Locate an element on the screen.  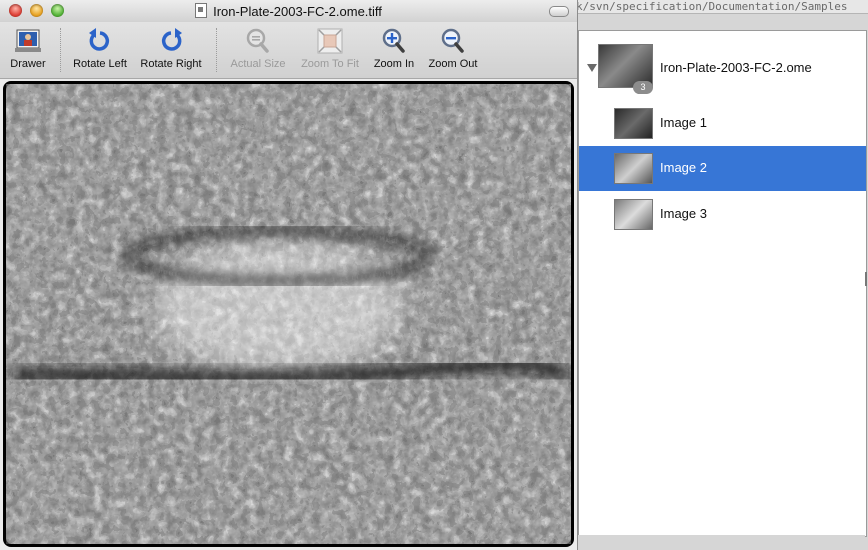
document-icon is located at coordinates (201, 10).